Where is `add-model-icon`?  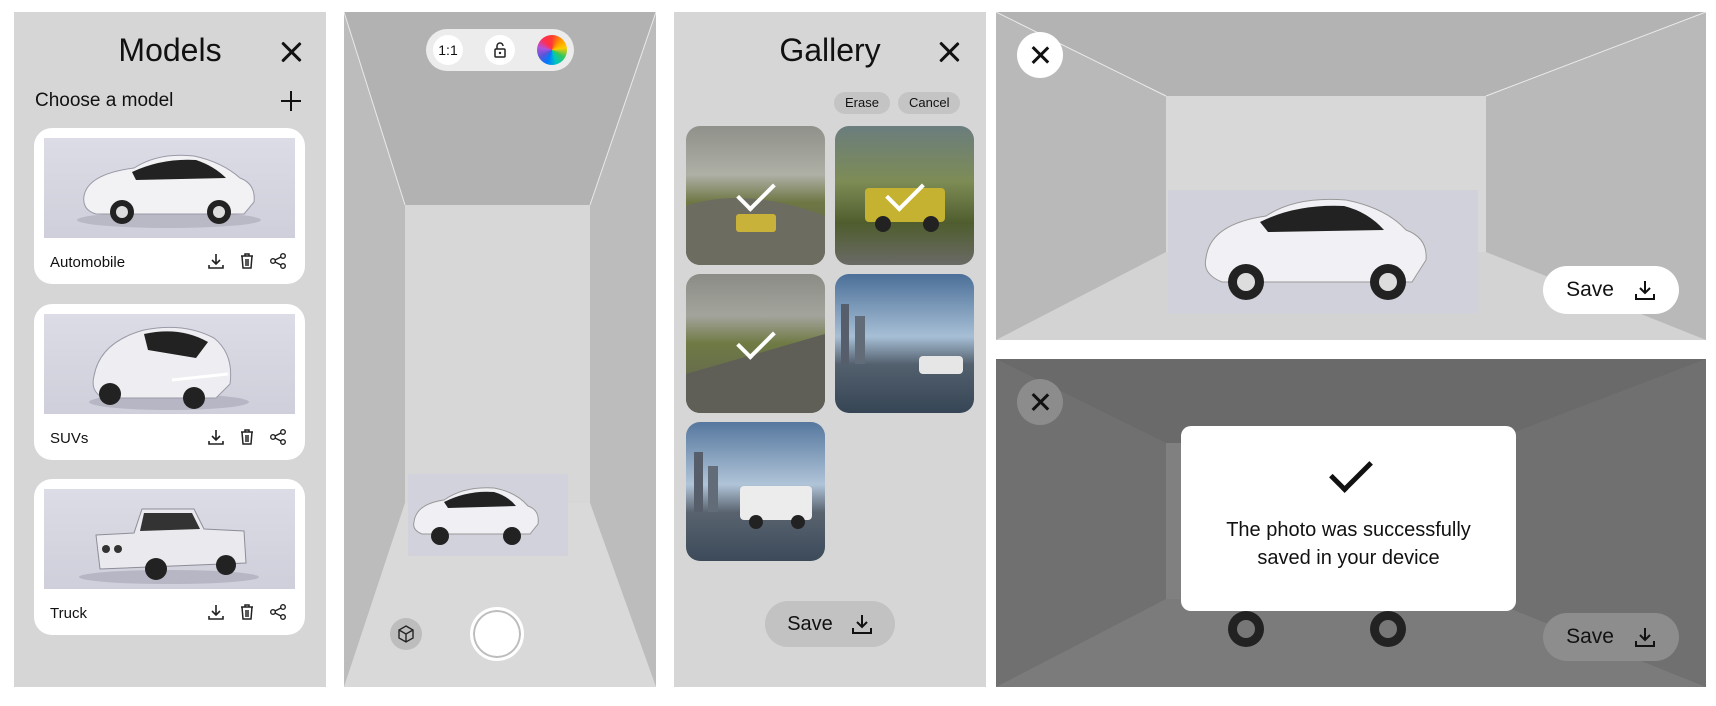
add-model-icon is located at coordinates (291, 101).